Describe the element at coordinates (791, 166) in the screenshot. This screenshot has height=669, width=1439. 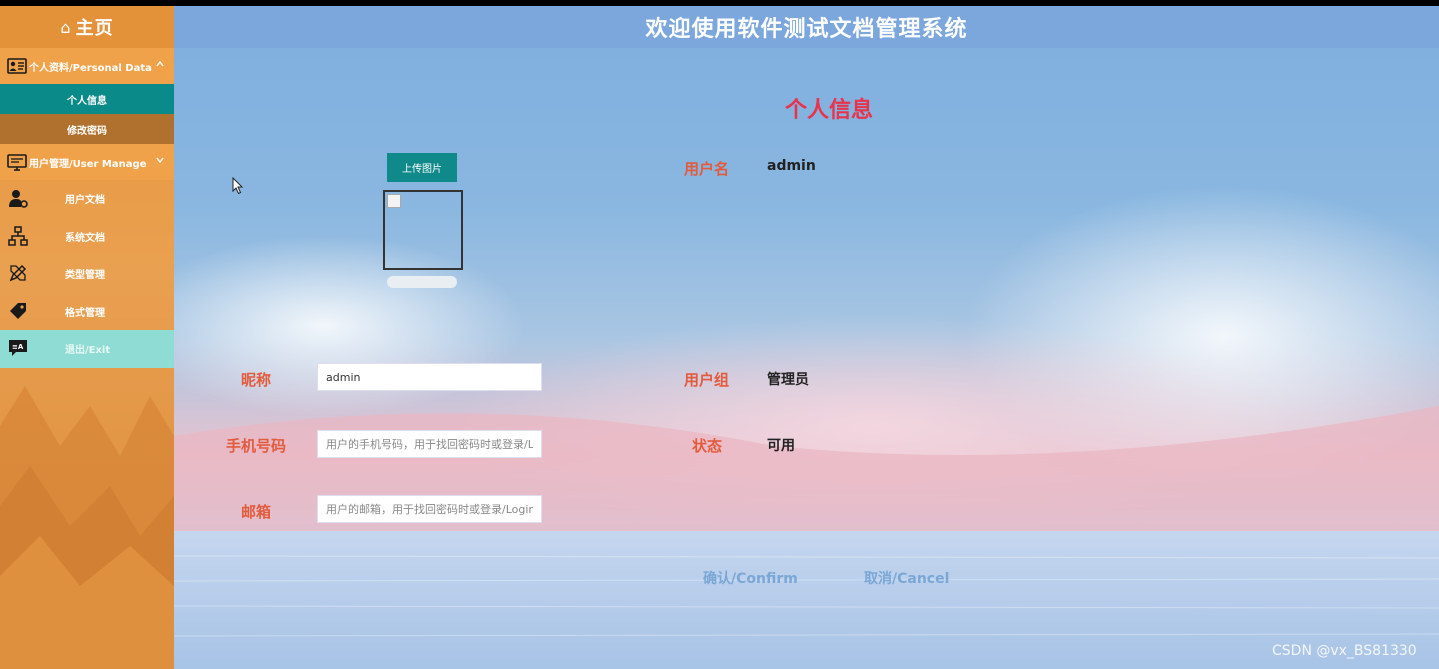
I see `username-value: admin` at that location.